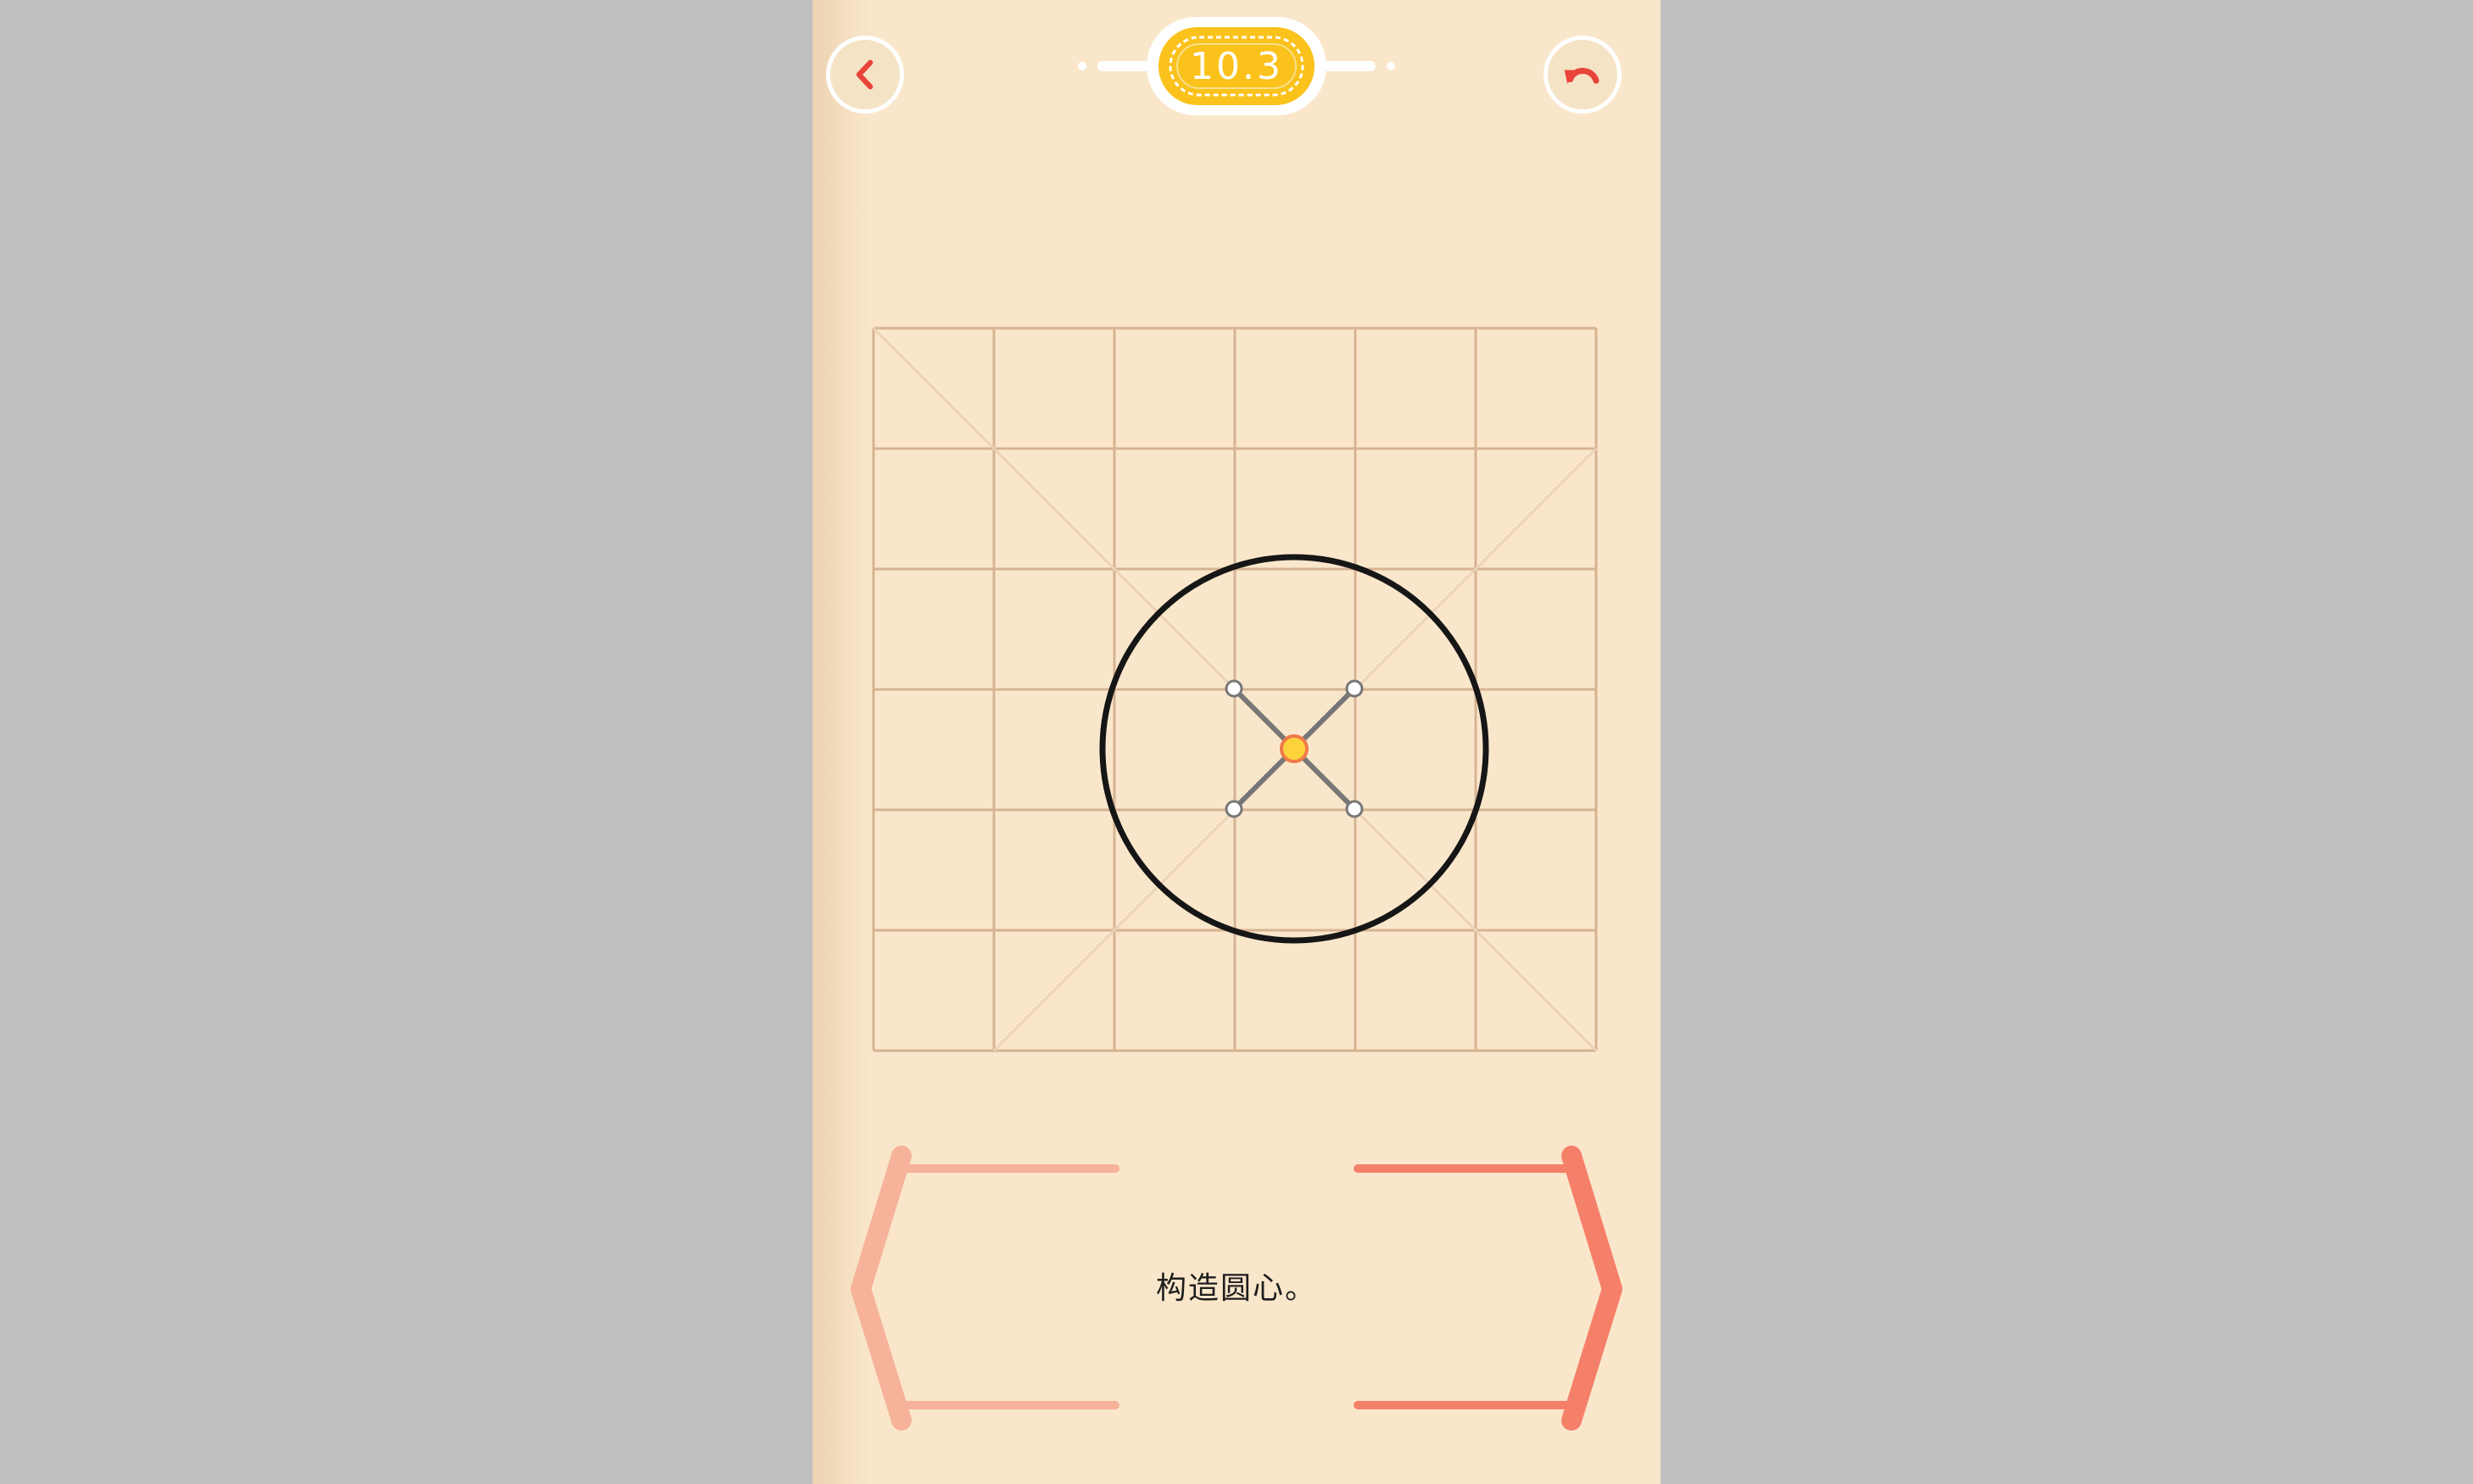 This screenshot has width=2473, height=1484. Describe the element at coordinates (1236, 1289) in the screenshot. I see `hint-text: 构造圆心。` at that location.